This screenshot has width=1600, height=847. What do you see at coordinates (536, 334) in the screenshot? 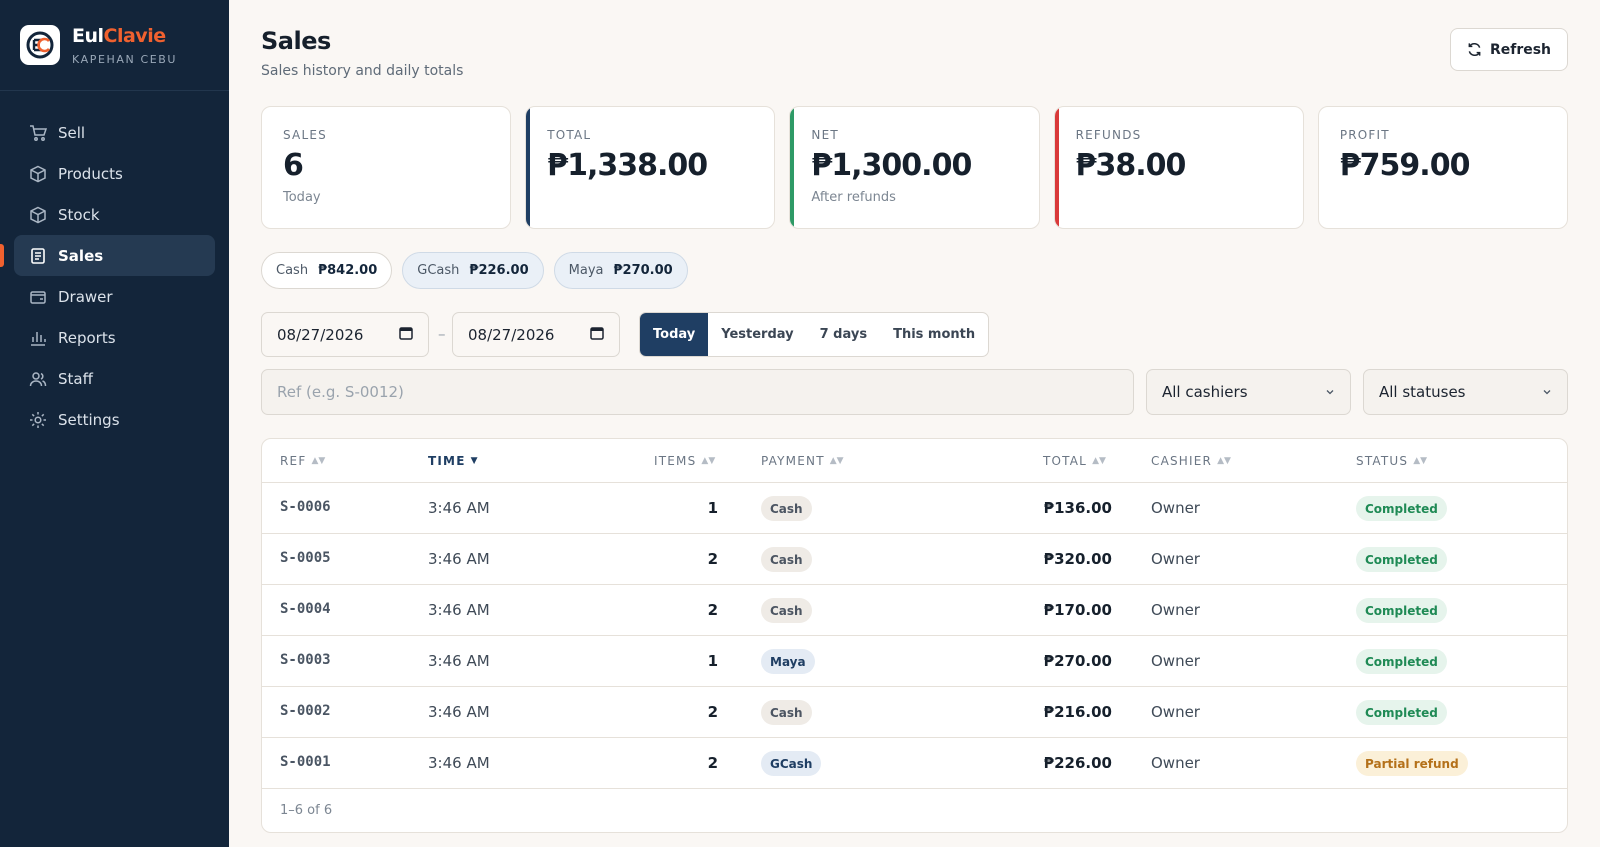
I see `date-to-input: 08/27/2026` at bounding box center [536, 334].